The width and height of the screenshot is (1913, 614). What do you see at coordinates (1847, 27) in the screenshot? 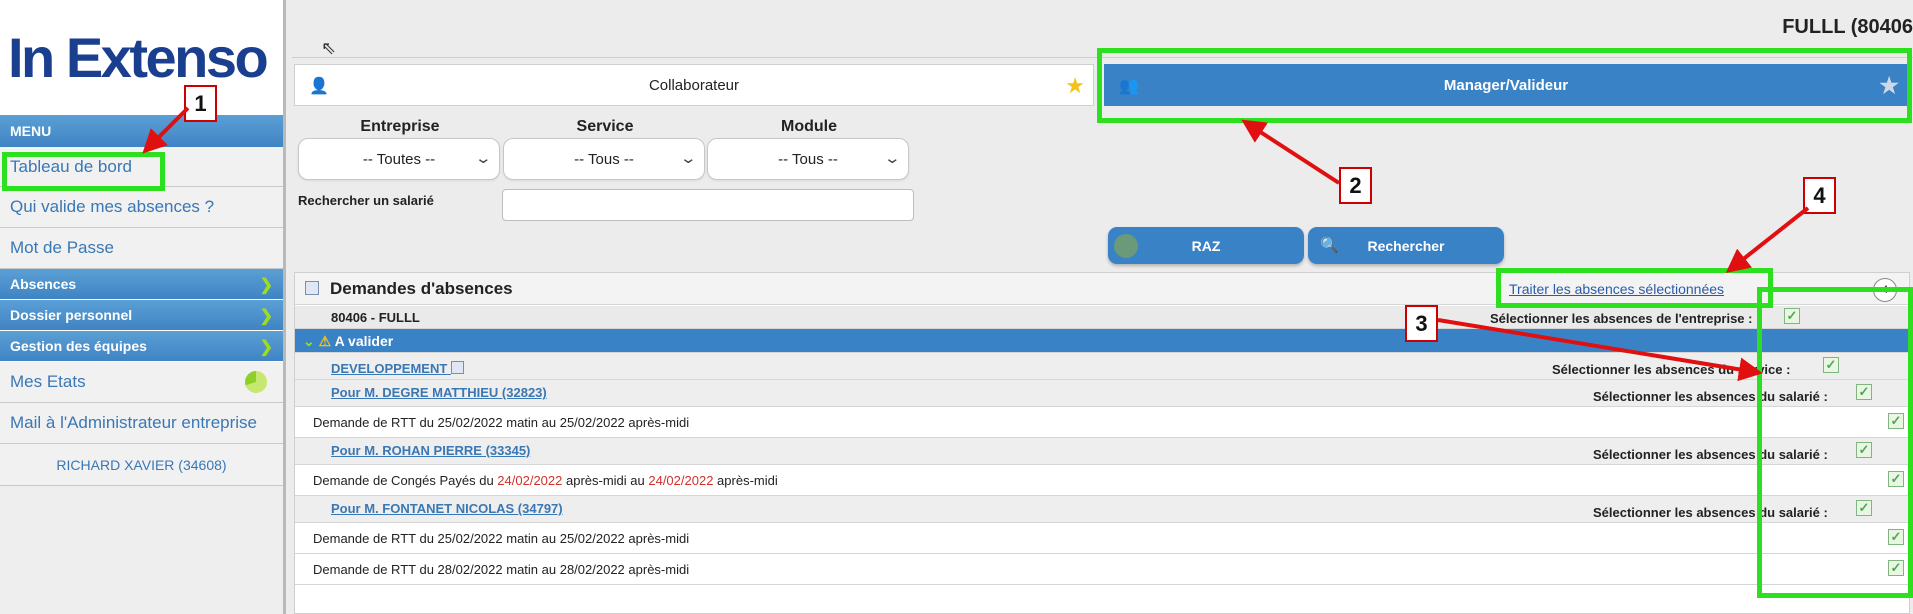
I see `company-title: FULLL (80406` at bounding box center [1847, 27].